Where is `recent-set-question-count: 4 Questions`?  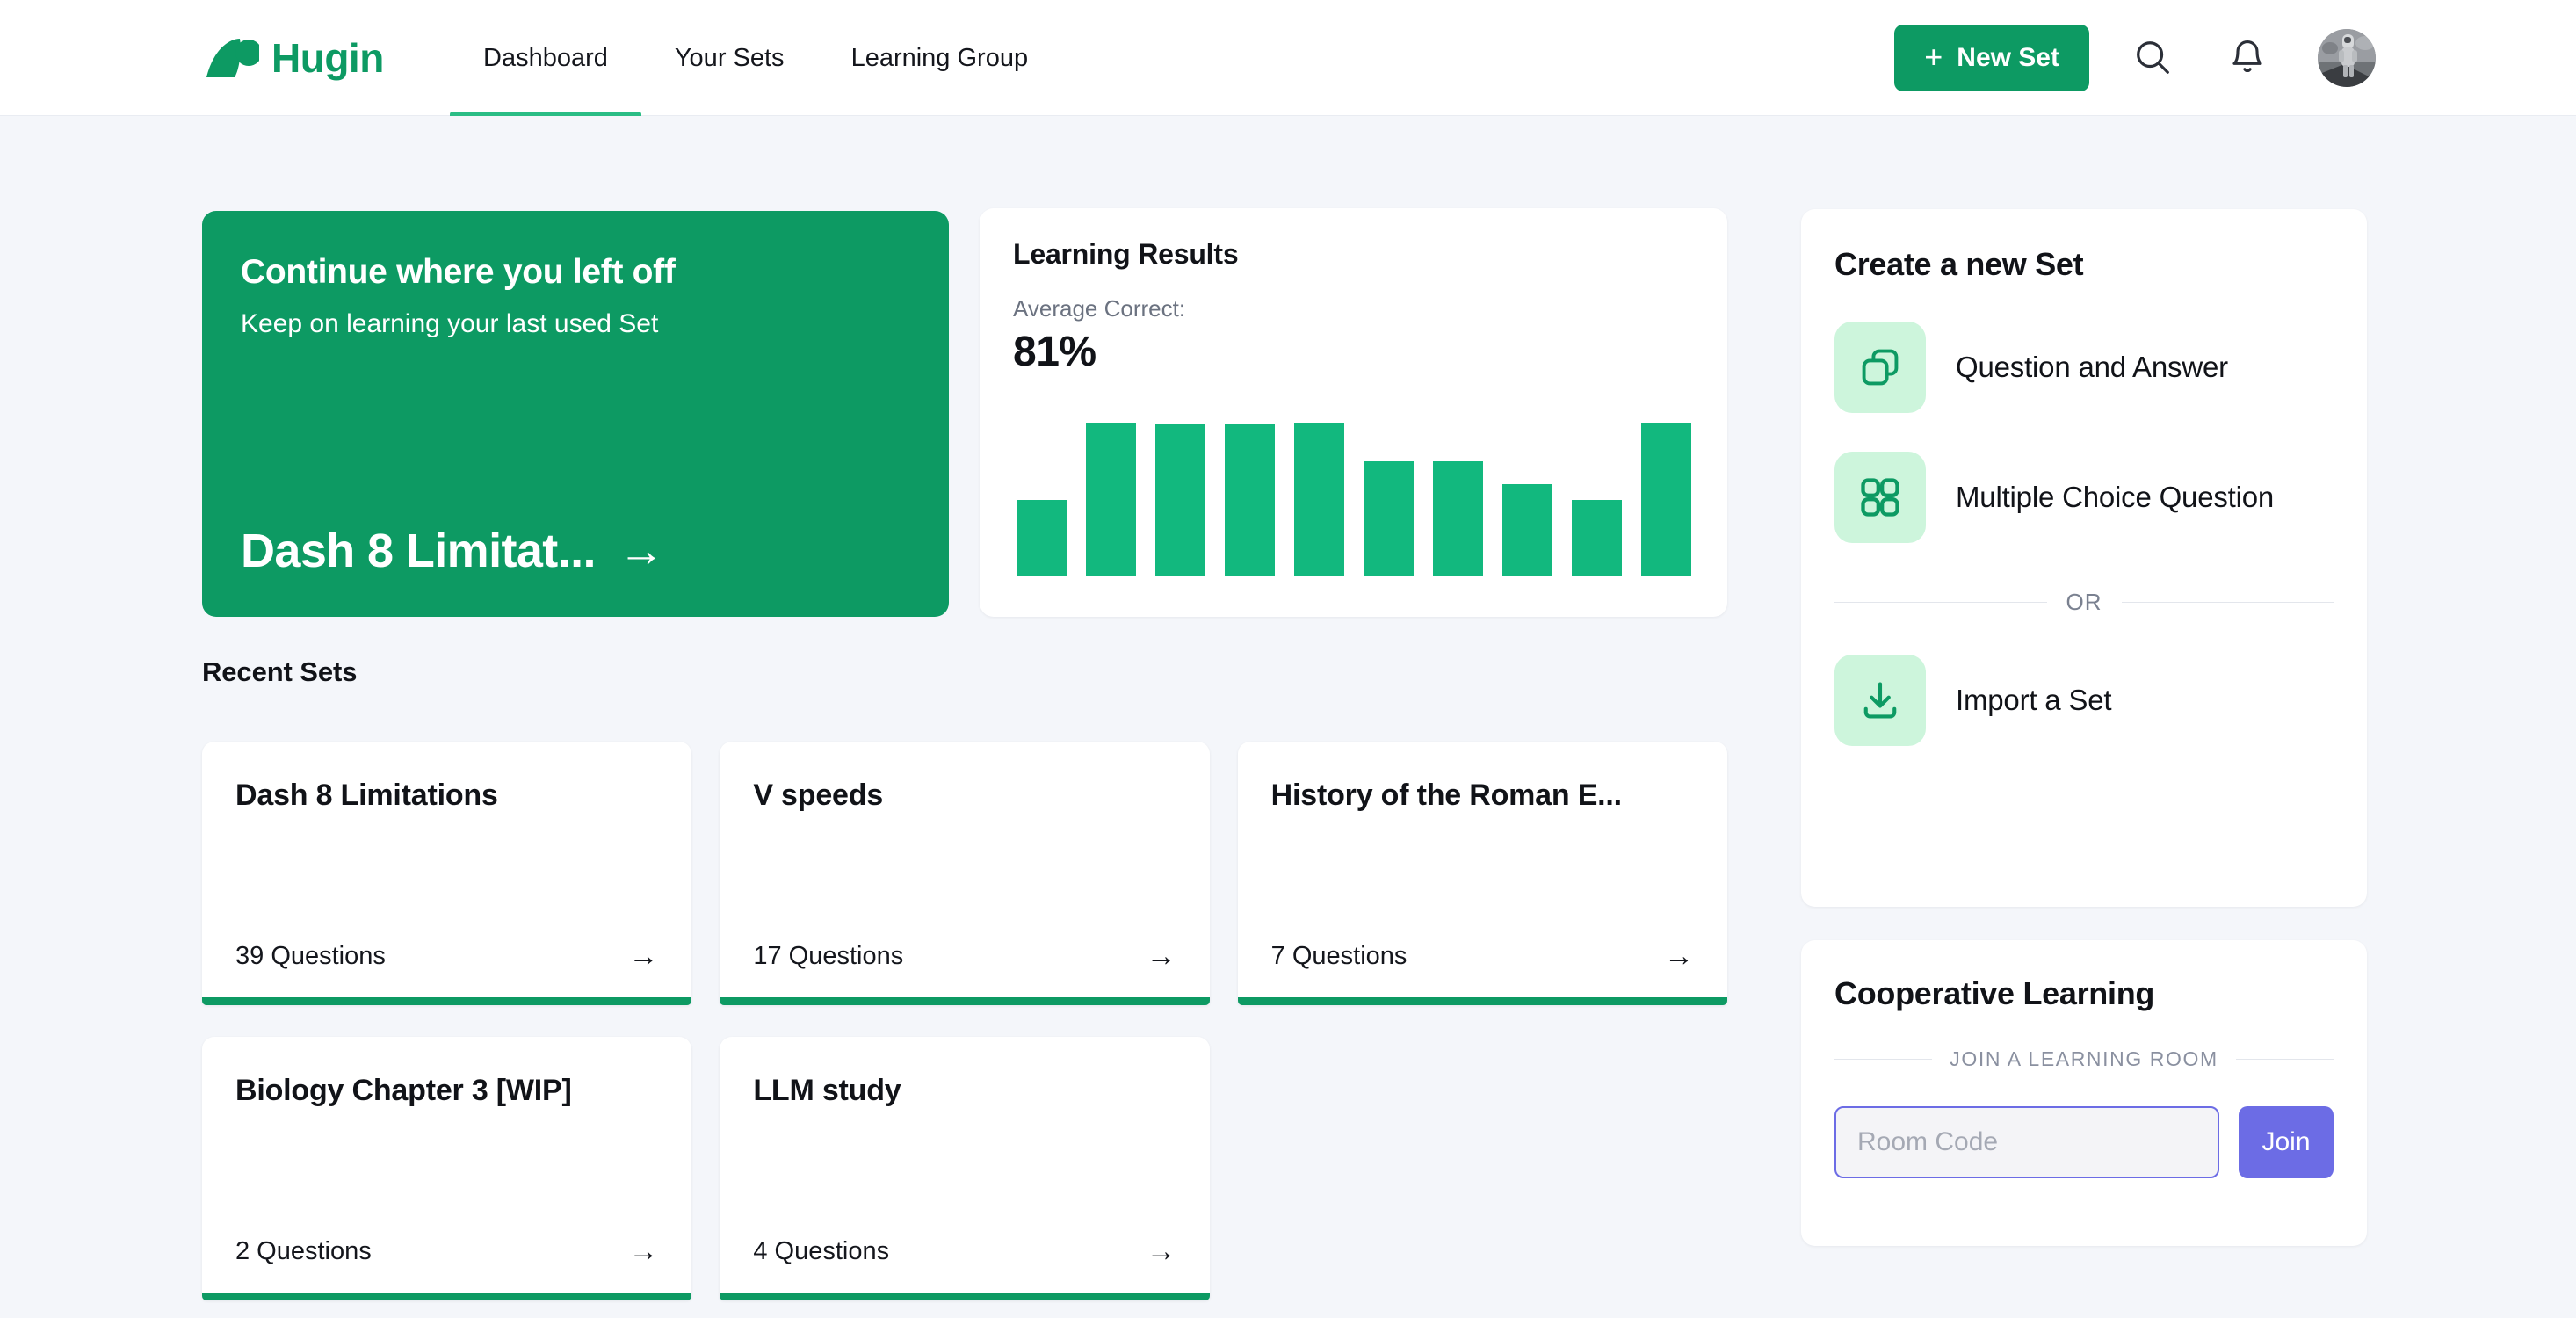
recent-set-question-count: 4 Questions is located at coordinates (821, 1251).